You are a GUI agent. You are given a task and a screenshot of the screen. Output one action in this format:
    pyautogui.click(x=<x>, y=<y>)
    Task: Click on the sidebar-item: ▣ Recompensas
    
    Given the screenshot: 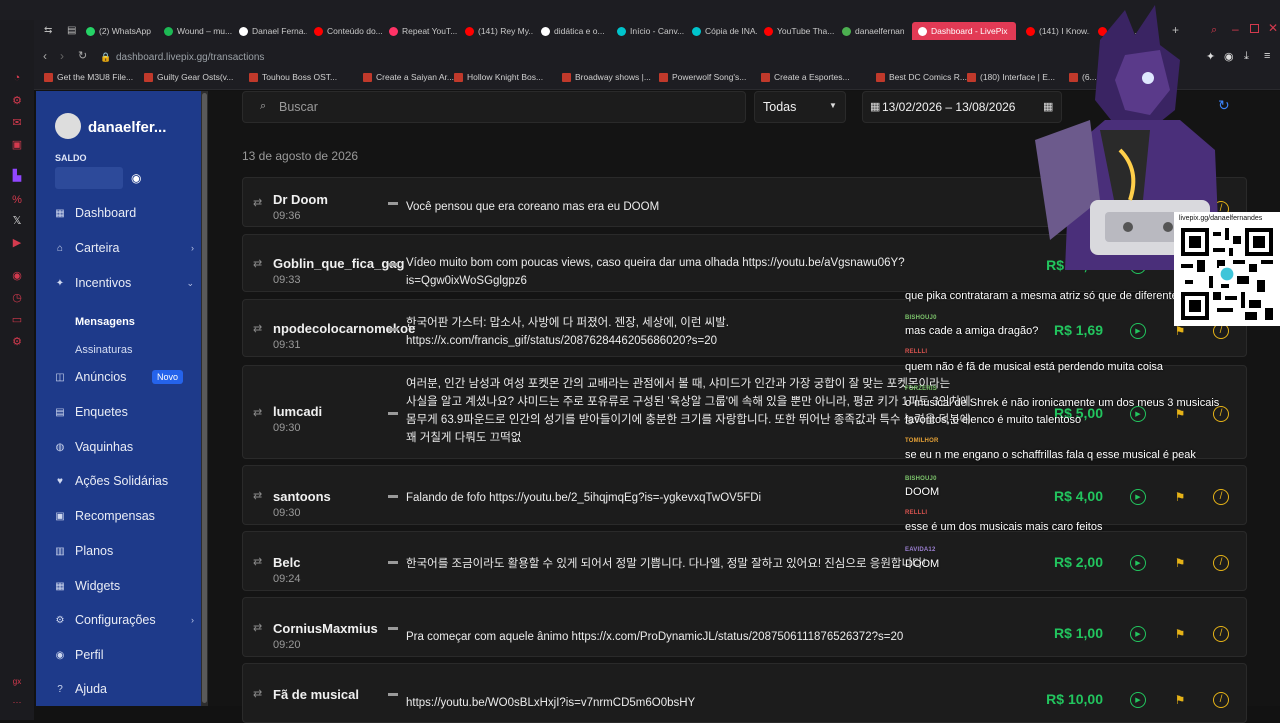 What is the action you would take?
    pyautogui.click(x=129, y=516)
    